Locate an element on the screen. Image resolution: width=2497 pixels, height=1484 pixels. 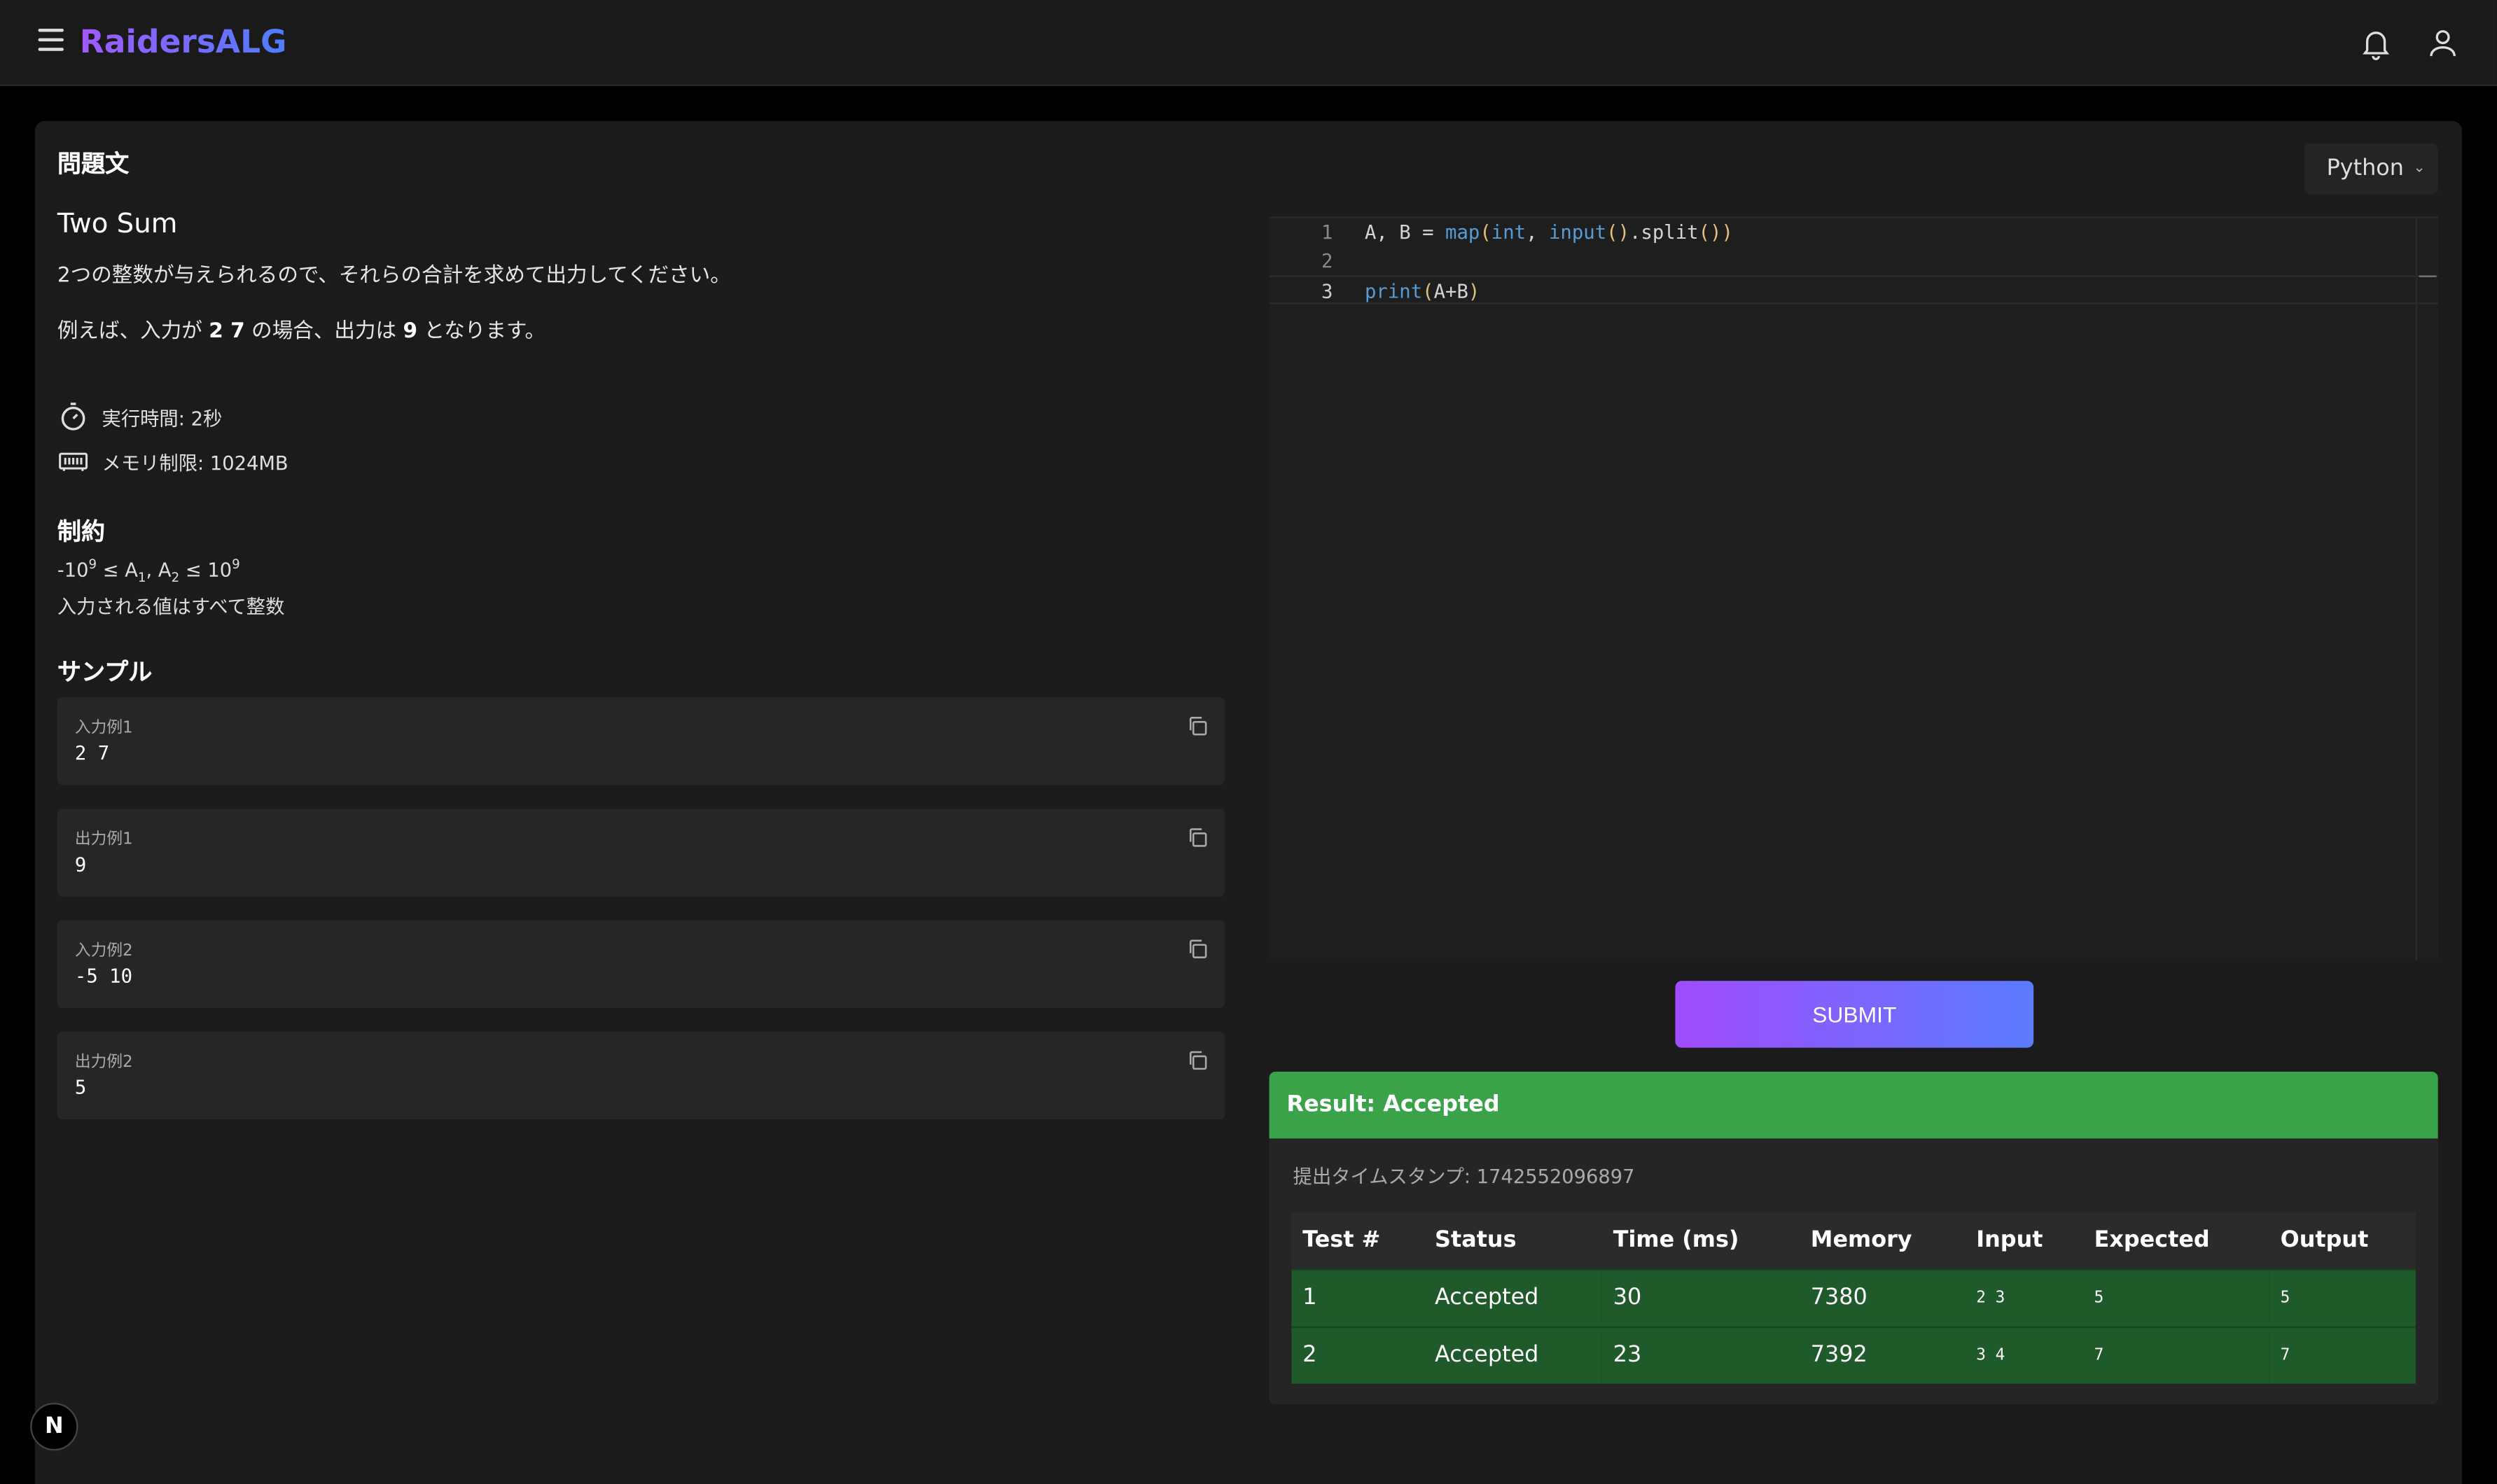
sample-label: 出力例1 is located at coordinates (103, 840).